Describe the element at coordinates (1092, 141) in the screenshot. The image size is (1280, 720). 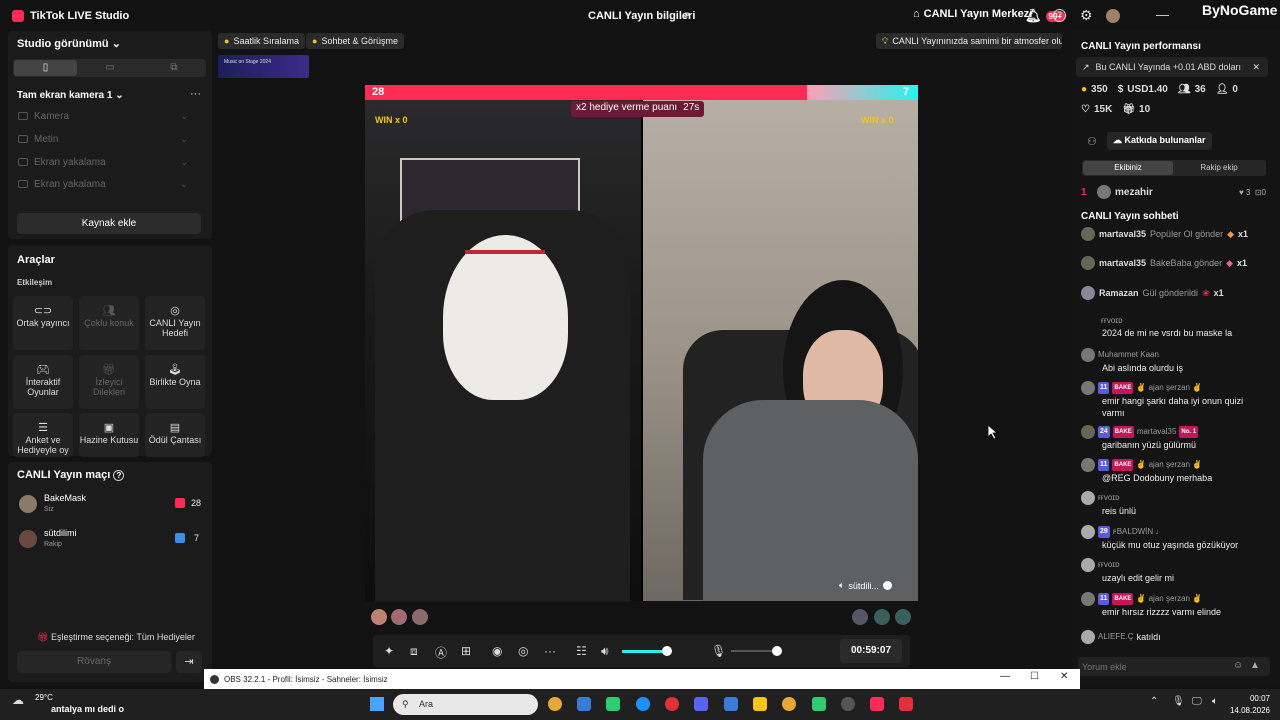
I see `user-add-icon: ⚇` at that location.